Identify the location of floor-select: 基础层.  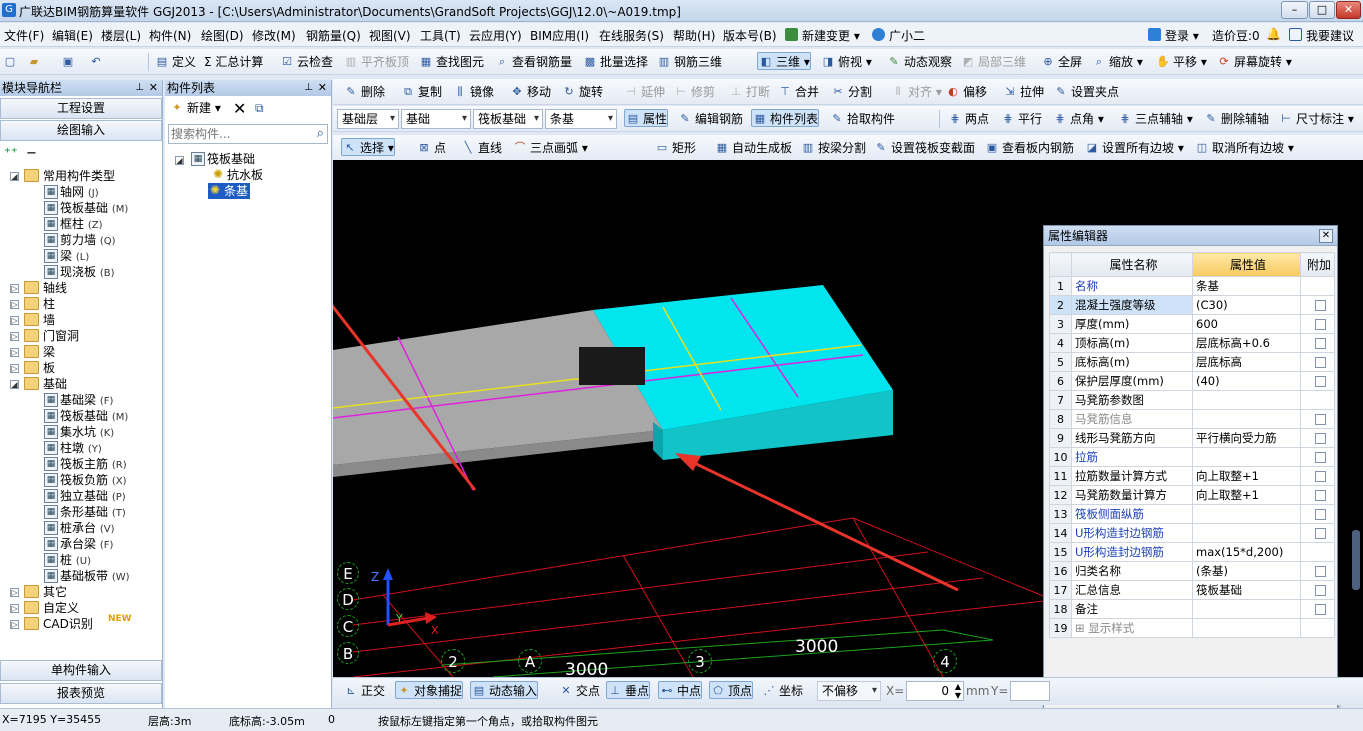
(368, 119).